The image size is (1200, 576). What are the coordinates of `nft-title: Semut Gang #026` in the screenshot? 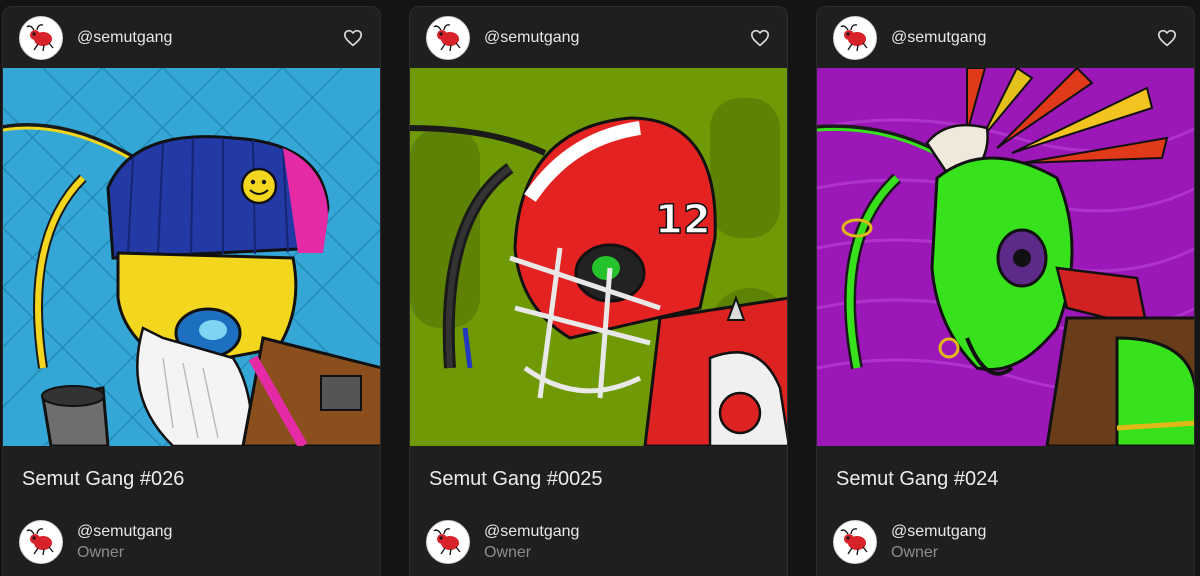 It's located at (191, 479).